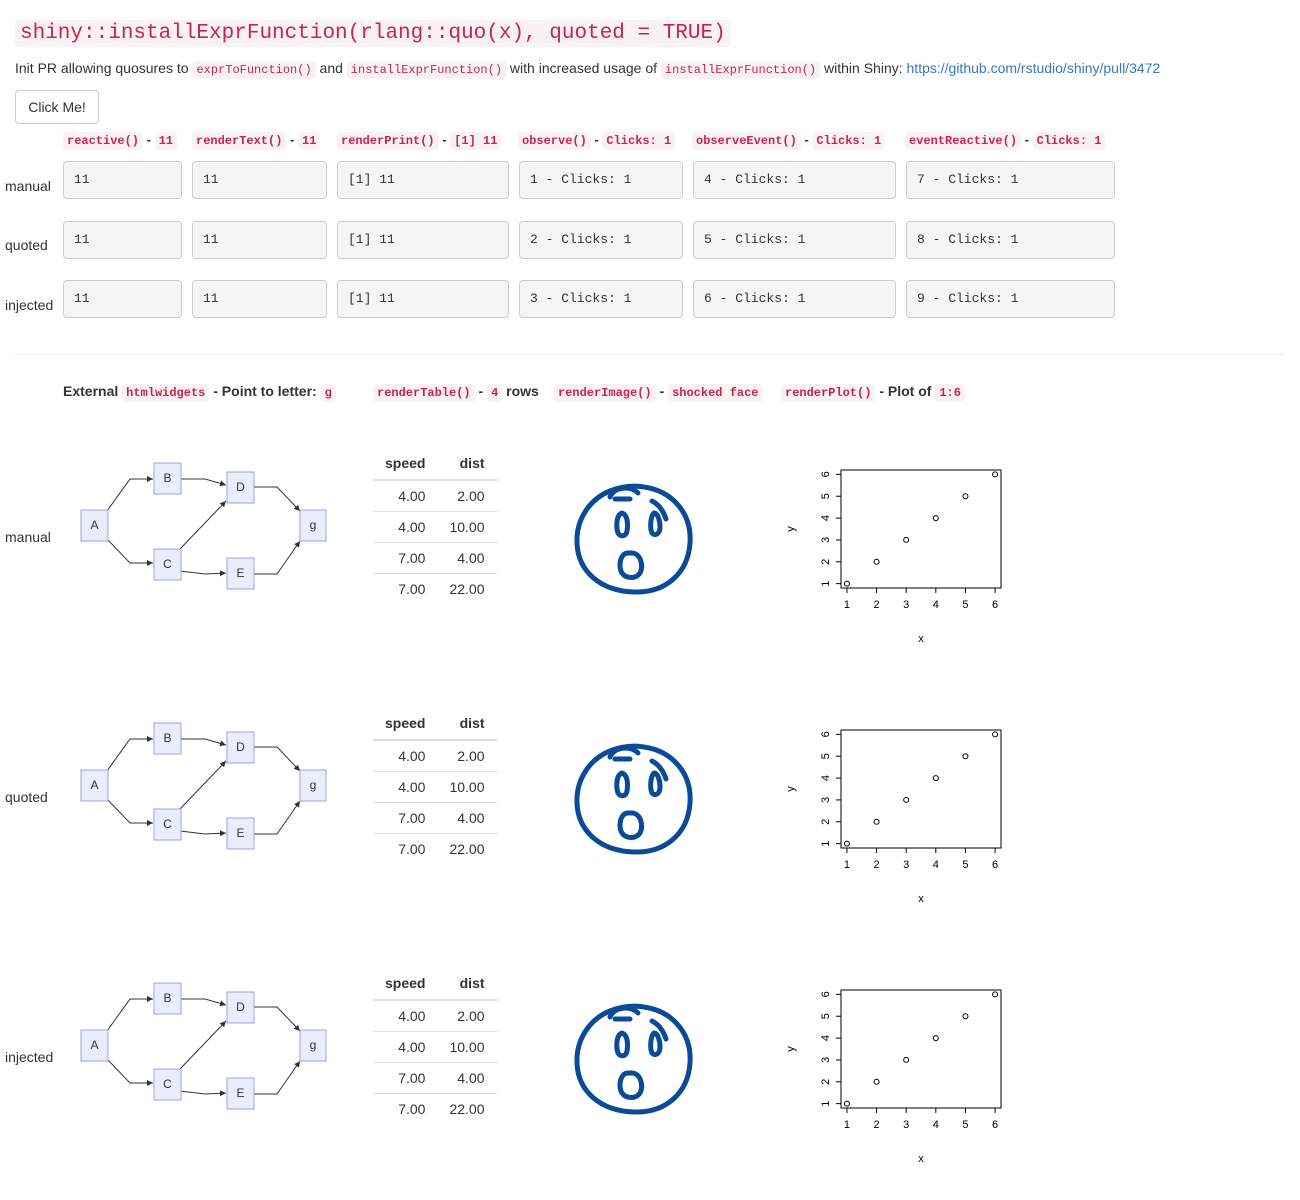 Image resolution: width=1300 pixels, height=1200 pixels. Describe the element at coordinates (1010, 180) in the screenshot. I see `output-box: 7 - Clicks: 1` at that location.